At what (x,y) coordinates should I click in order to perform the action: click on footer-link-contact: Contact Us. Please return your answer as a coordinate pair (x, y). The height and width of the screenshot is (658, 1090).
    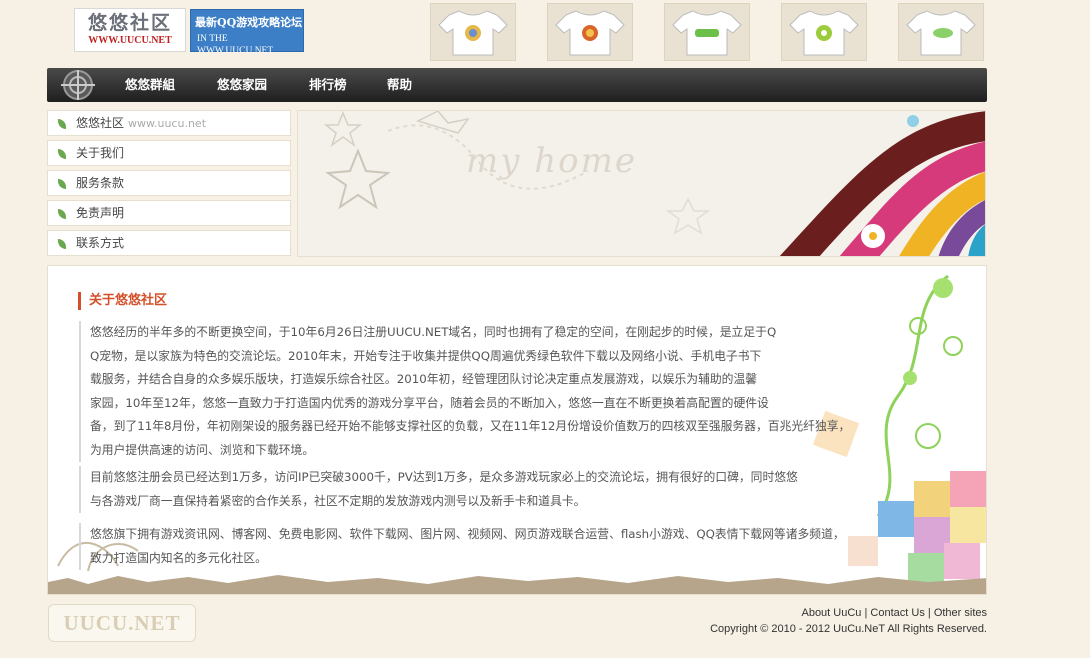
    Looking at the image, I should click on (897, 613).